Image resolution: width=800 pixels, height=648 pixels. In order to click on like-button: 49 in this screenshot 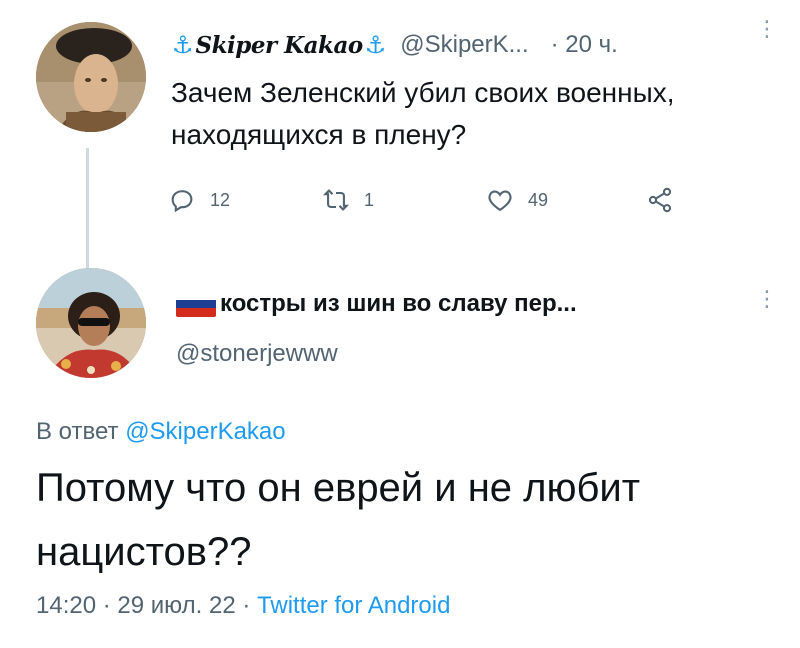, I will do `click(517, 200)`.